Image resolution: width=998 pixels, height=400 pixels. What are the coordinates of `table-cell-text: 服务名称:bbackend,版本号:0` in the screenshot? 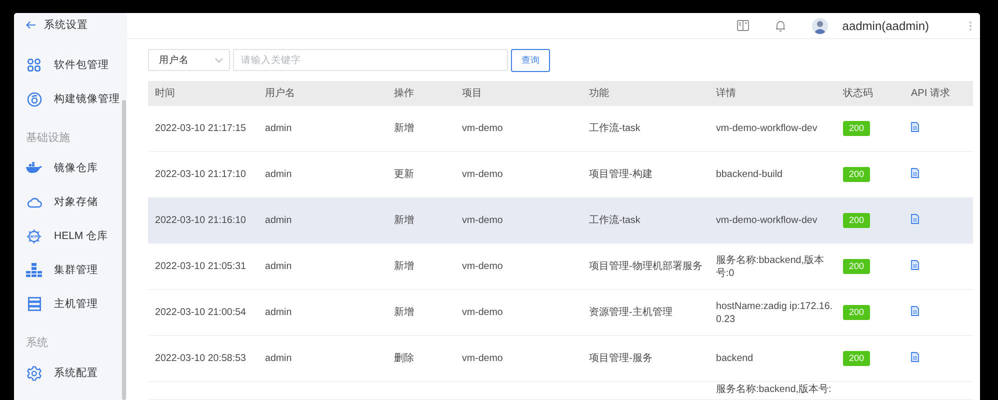 It's located at (770, 267).